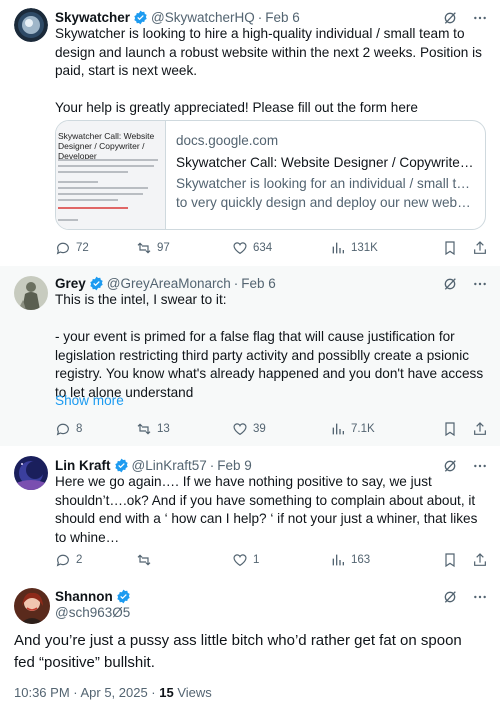 Image resolution: width=500 pixels, height=705 pixels. What do you see at coordinates (203, 17) in the screenshot?
I see `handle: @SkywatcherHQ` at bounding box center [203, 17].